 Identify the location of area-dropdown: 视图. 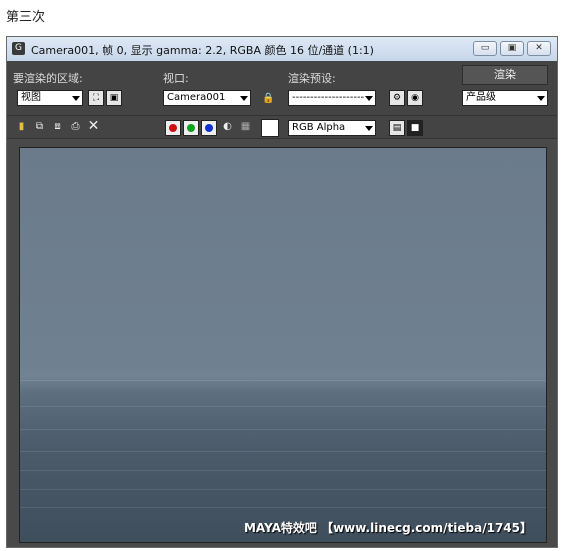
(50, 98).